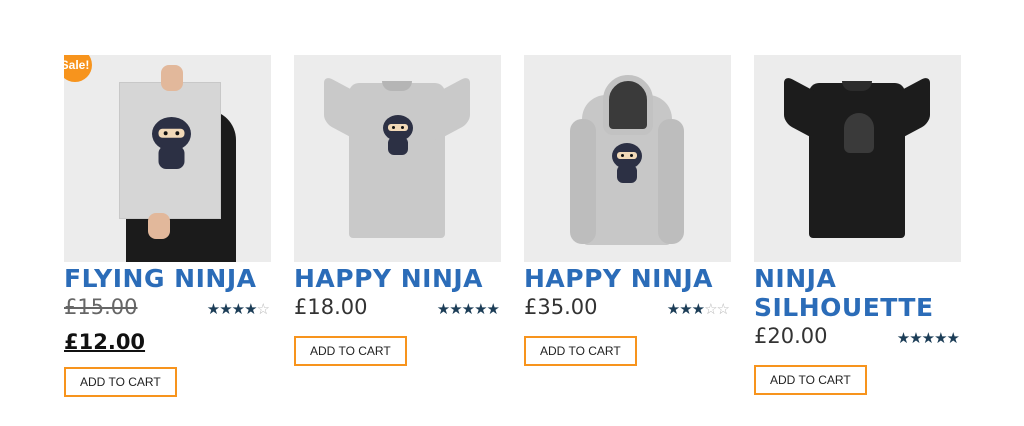 This screenshot has height=426, width=1024. Describe the element at coordinates (167, 278) in the screenshot. I see `product-title: FLYING NINJA` at that location.